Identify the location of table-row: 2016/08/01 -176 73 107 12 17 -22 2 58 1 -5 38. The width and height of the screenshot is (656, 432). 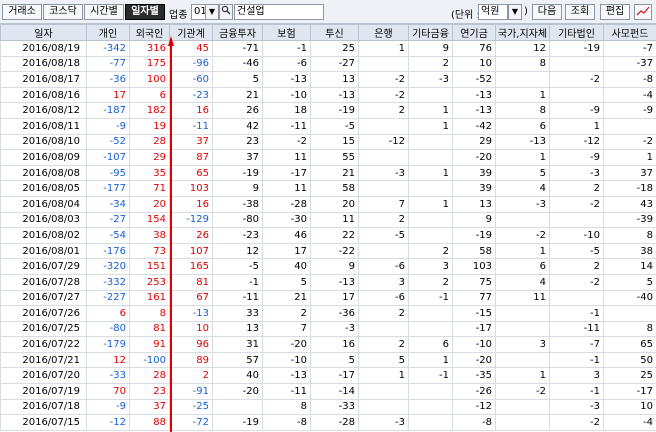
(328, 251).